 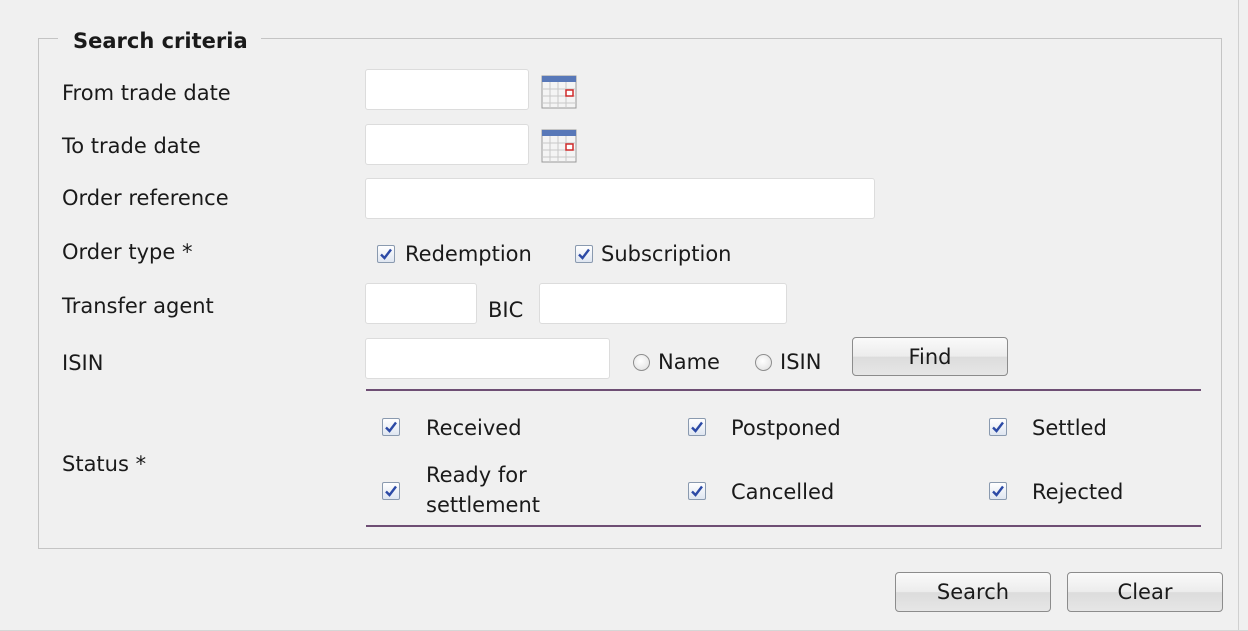 What do you see at coordinates (483, 490) in the screenshot?
I see `ready-for-settlement-label: Ready for settlement` at bounding box center [483, 490].